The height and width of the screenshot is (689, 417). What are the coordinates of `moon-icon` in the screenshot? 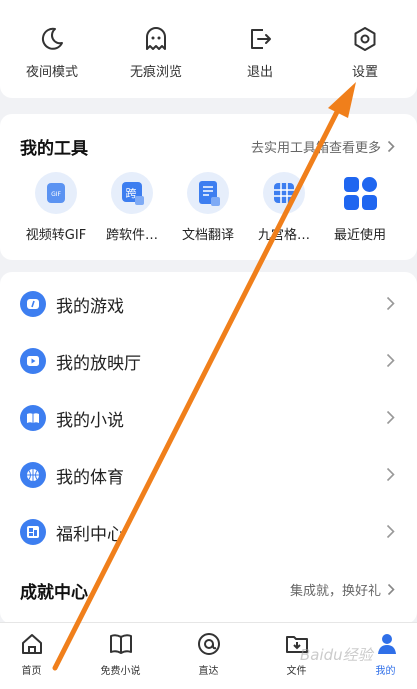 It's located at (52, 38).